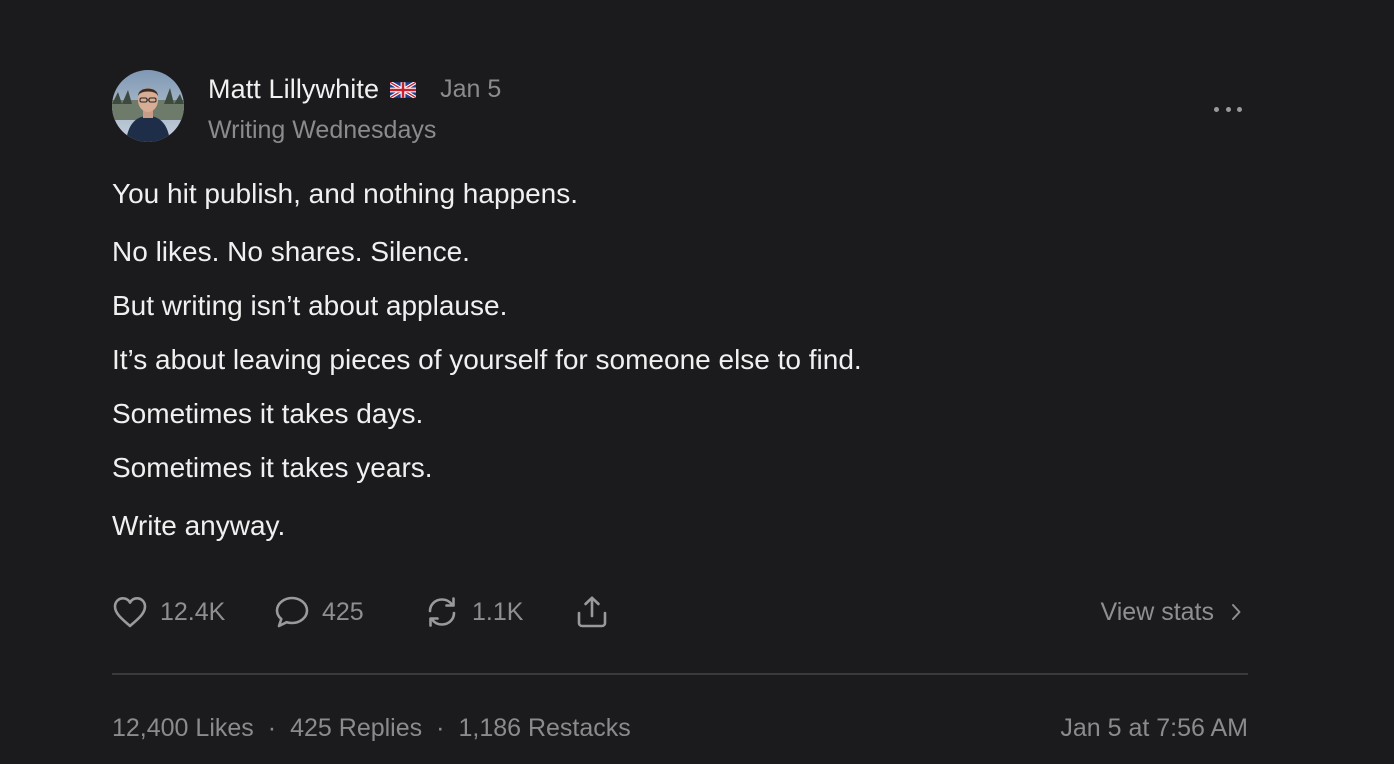 The width and height of the screenshot is (1394, 764). I want to click on more-options-icon, so click(1228, 109).